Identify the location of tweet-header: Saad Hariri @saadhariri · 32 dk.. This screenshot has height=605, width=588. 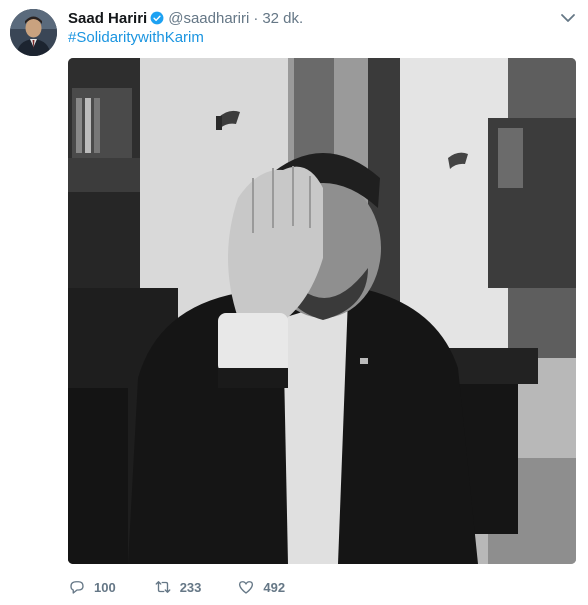
(185, 18).